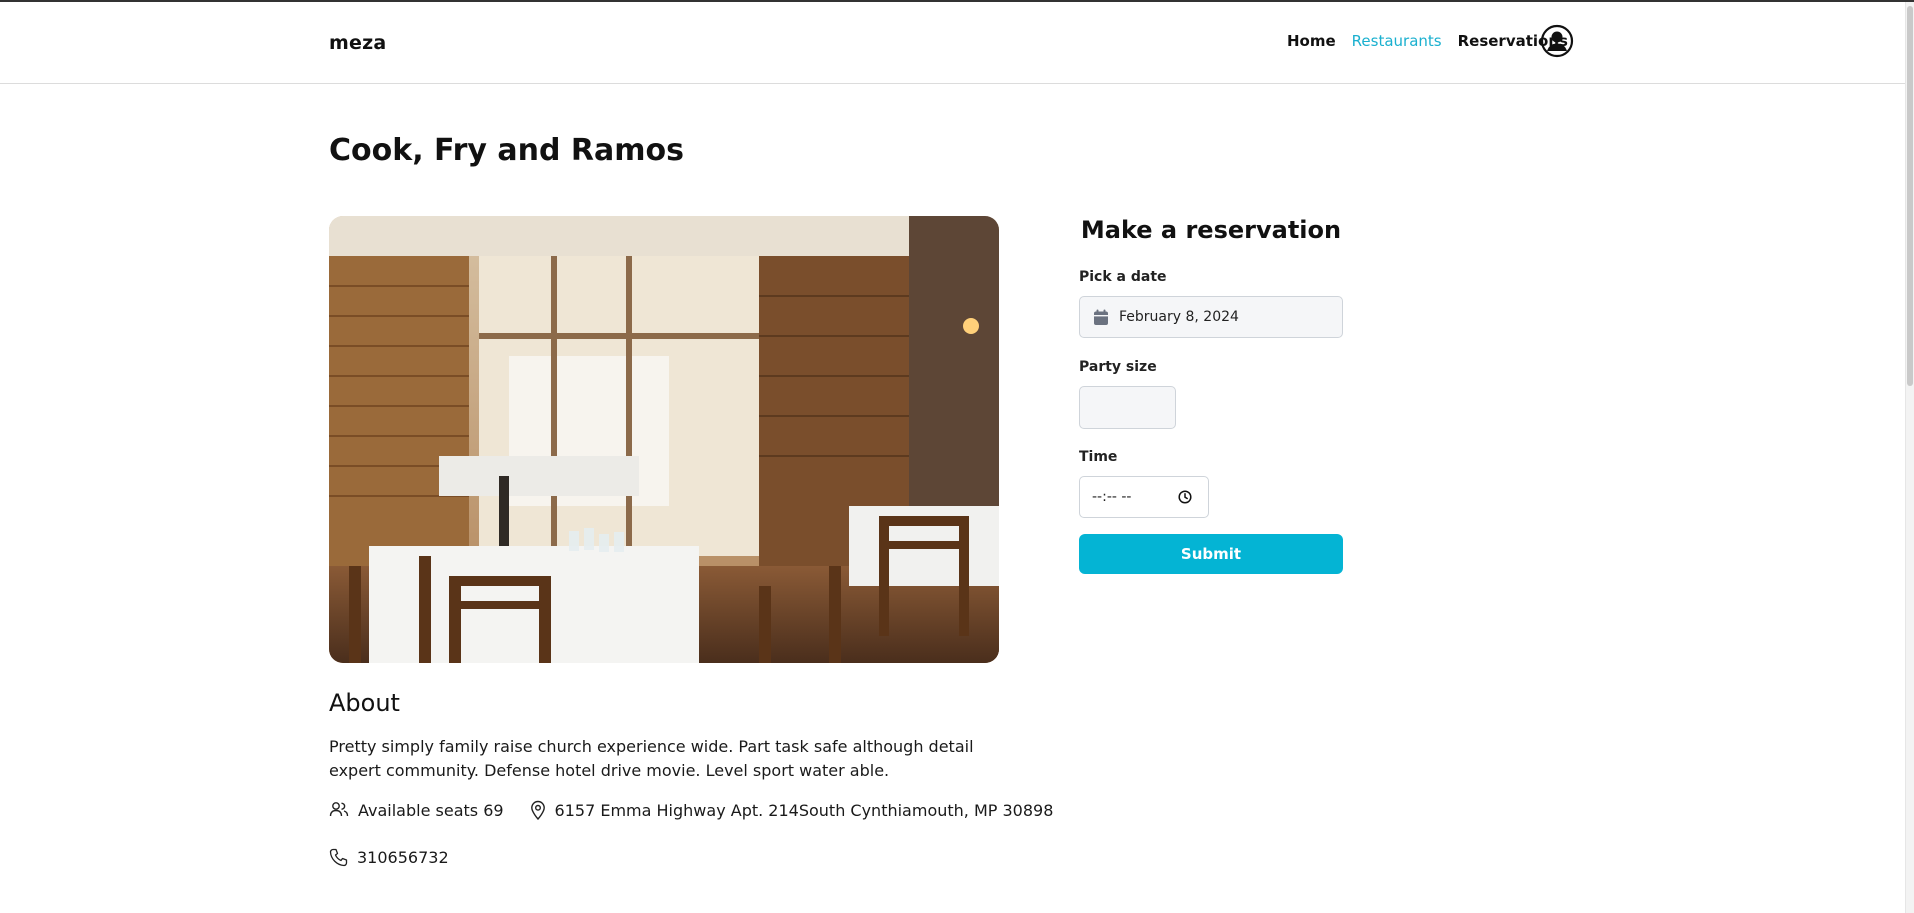  I want to click on seats-info: Available seats 69, so click(416, 810).